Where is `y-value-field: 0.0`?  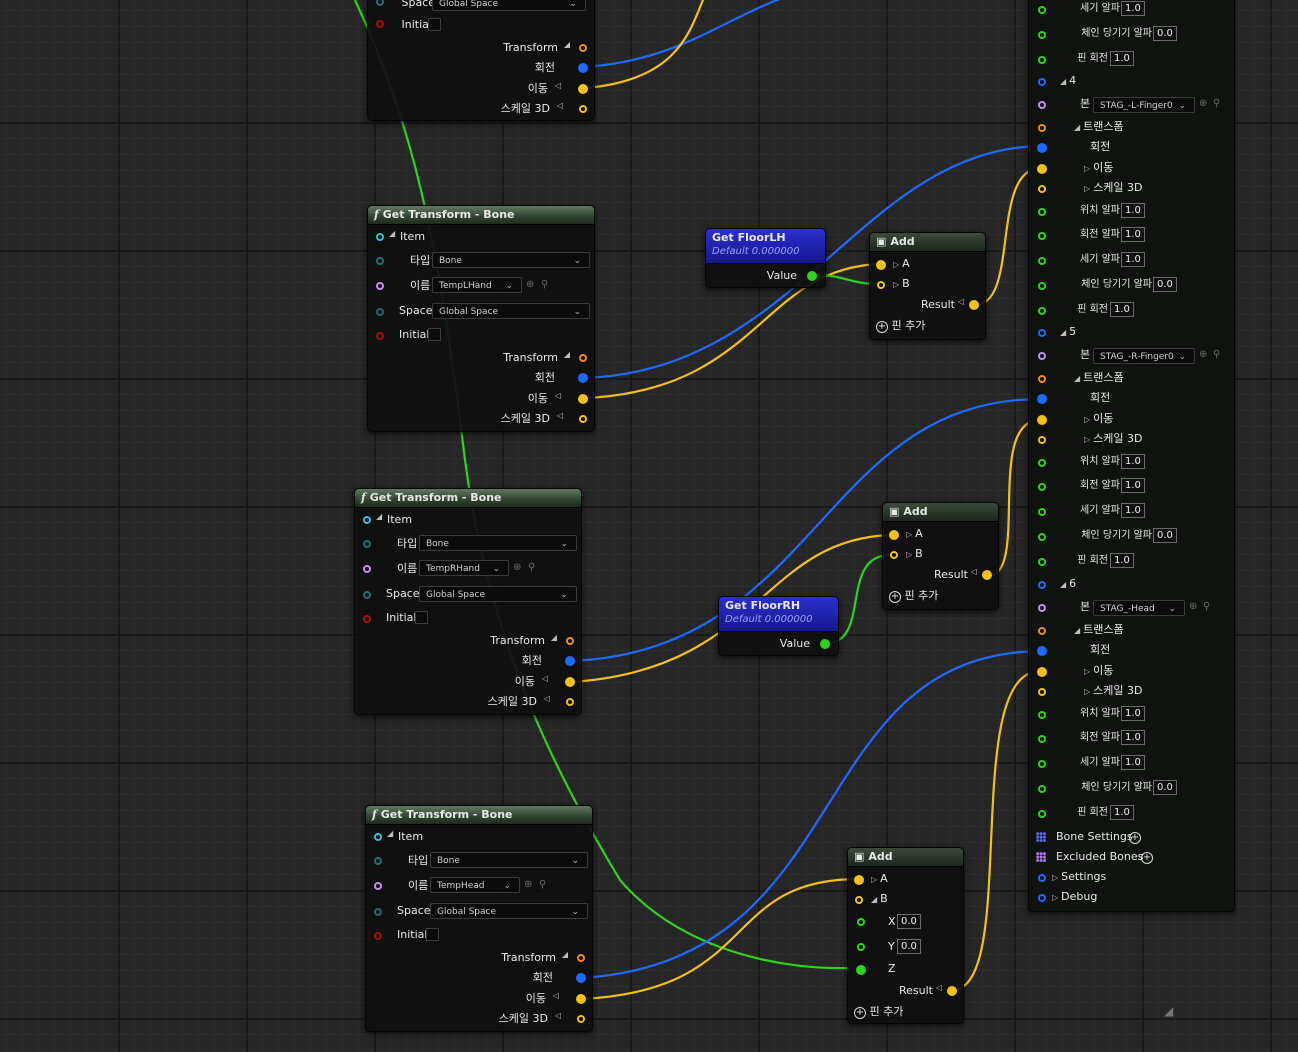 y-value-field: 0.0 is located at coordinates (909, 946).